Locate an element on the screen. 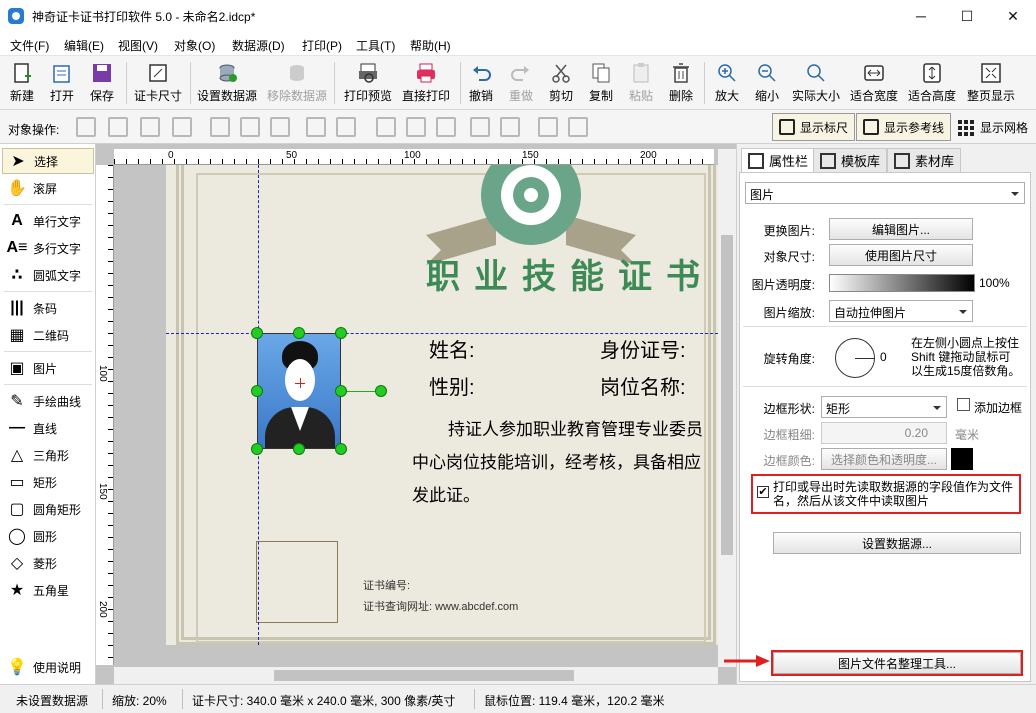 The image size is (1036, 713). maximize-button: ☐ is located at coordinates (967, 16).